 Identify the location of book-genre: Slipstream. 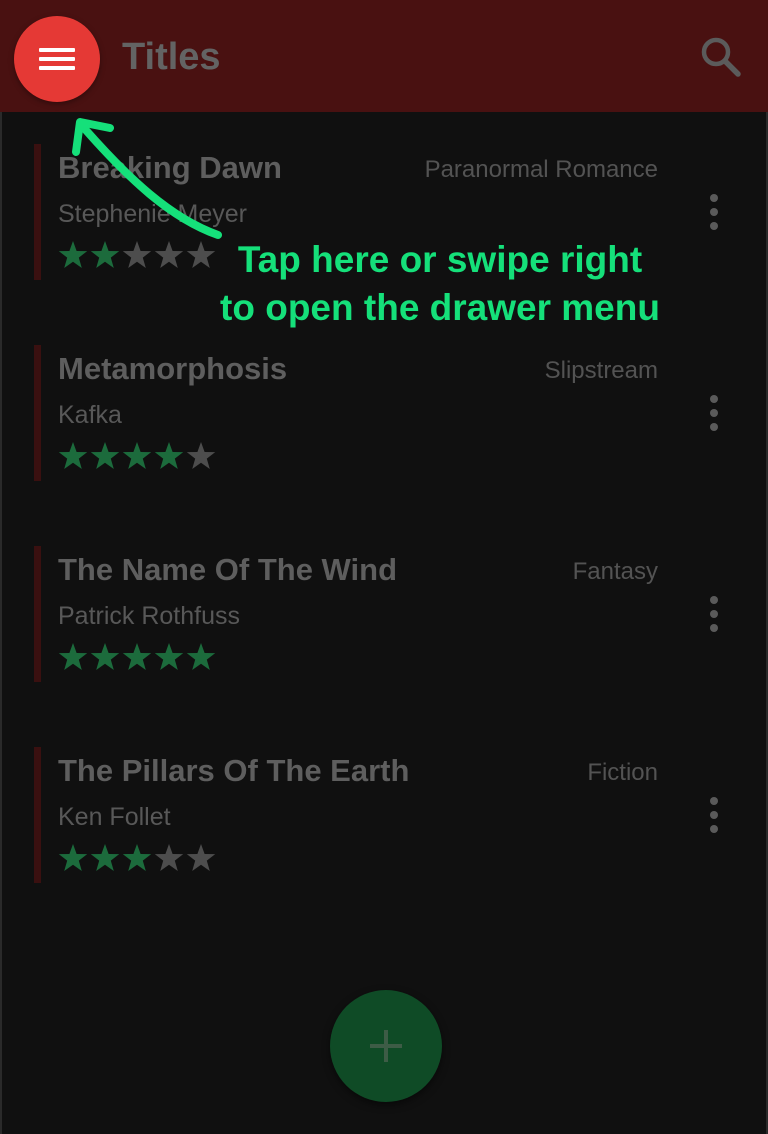
(601, 370).